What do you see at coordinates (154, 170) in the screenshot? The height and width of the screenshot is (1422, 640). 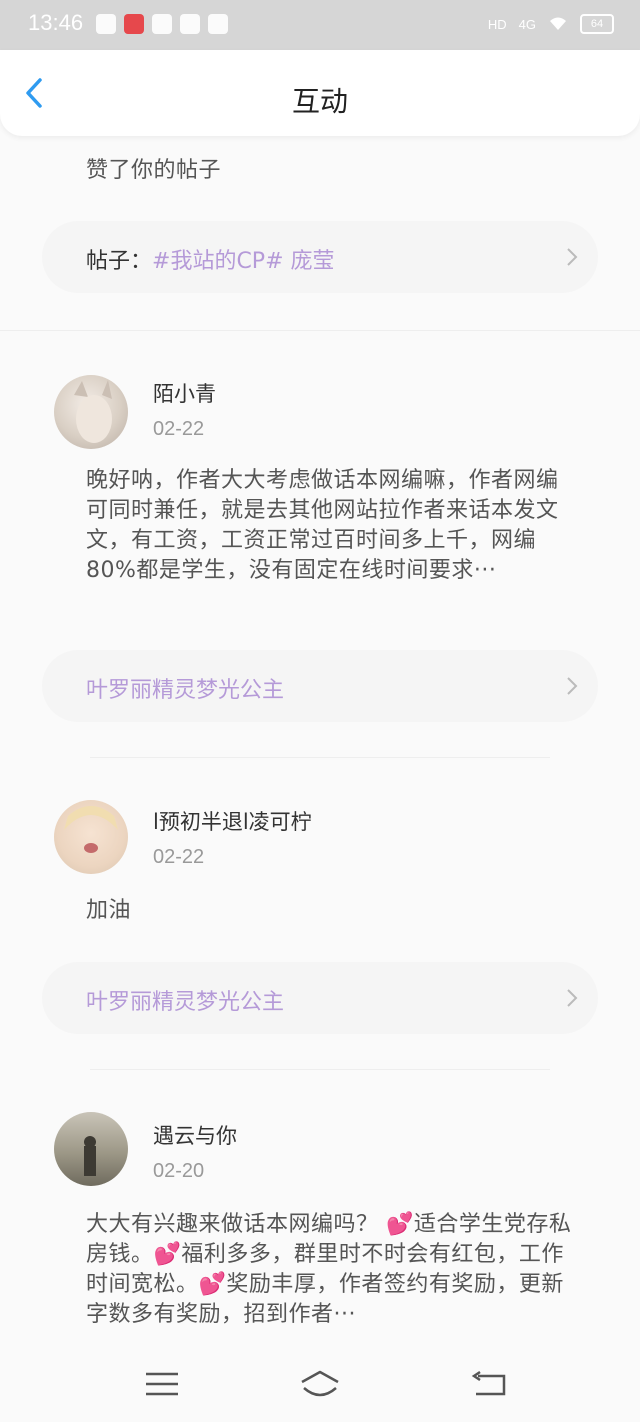 I see `action-text: 赞了你的帖子` at bounding box center [154, 170].